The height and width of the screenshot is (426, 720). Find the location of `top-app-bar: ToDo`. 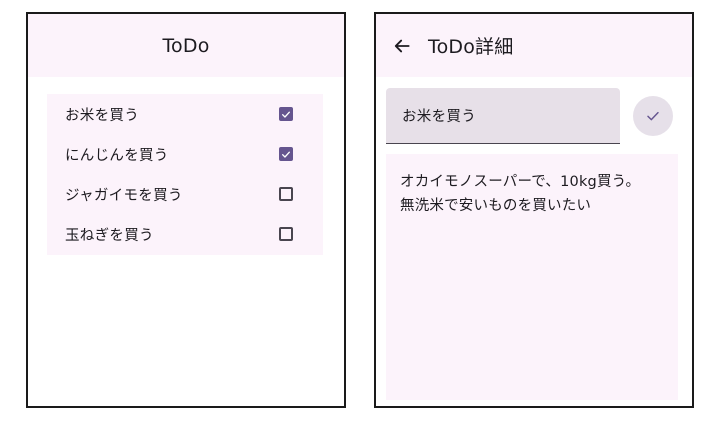

top-app-bar: ToDo is located at coordinates (186, 45).